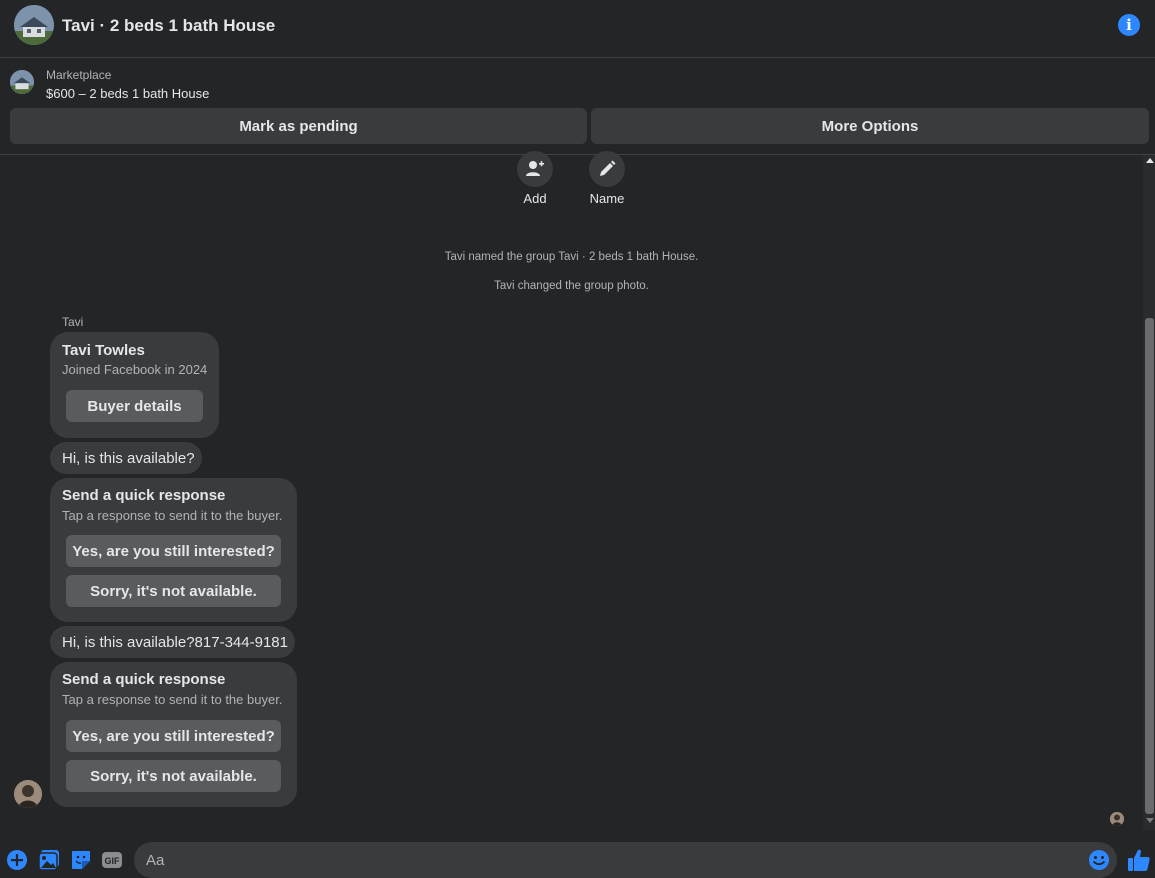  I want to click on add-people-button, so click(535, 169).